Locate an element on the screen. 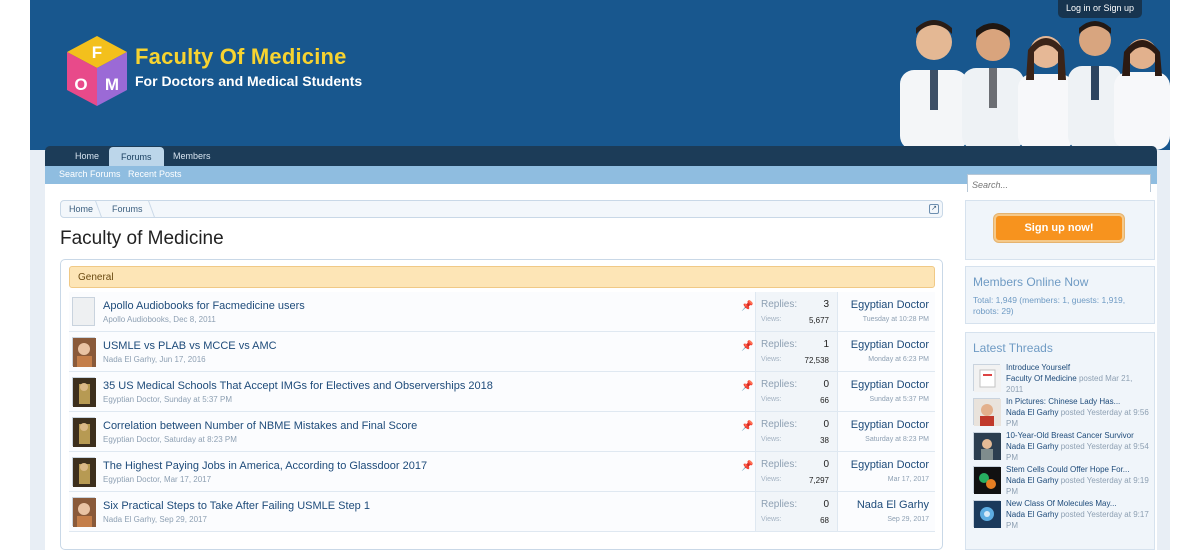 This screenshot has height=550, width=1200. thread-stats: Replies: 0 Views: 66 is located at coordinates (796, 391).